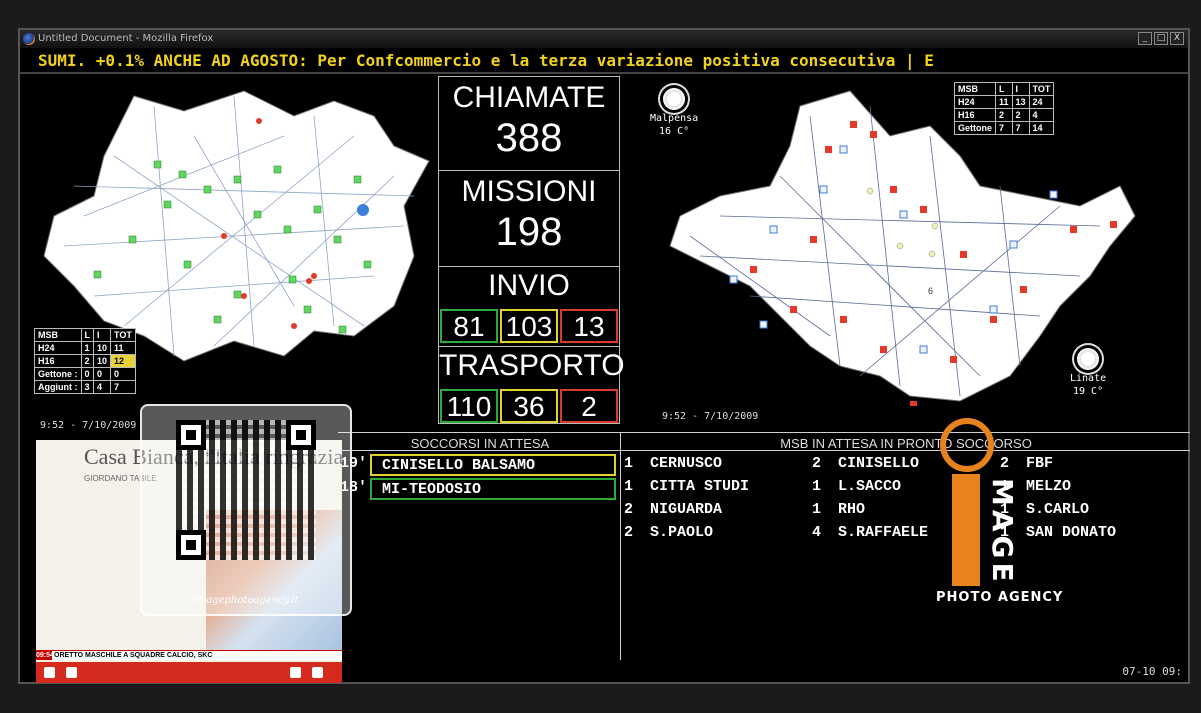  I want to click on fullscreen-icon, so click(317, 672).